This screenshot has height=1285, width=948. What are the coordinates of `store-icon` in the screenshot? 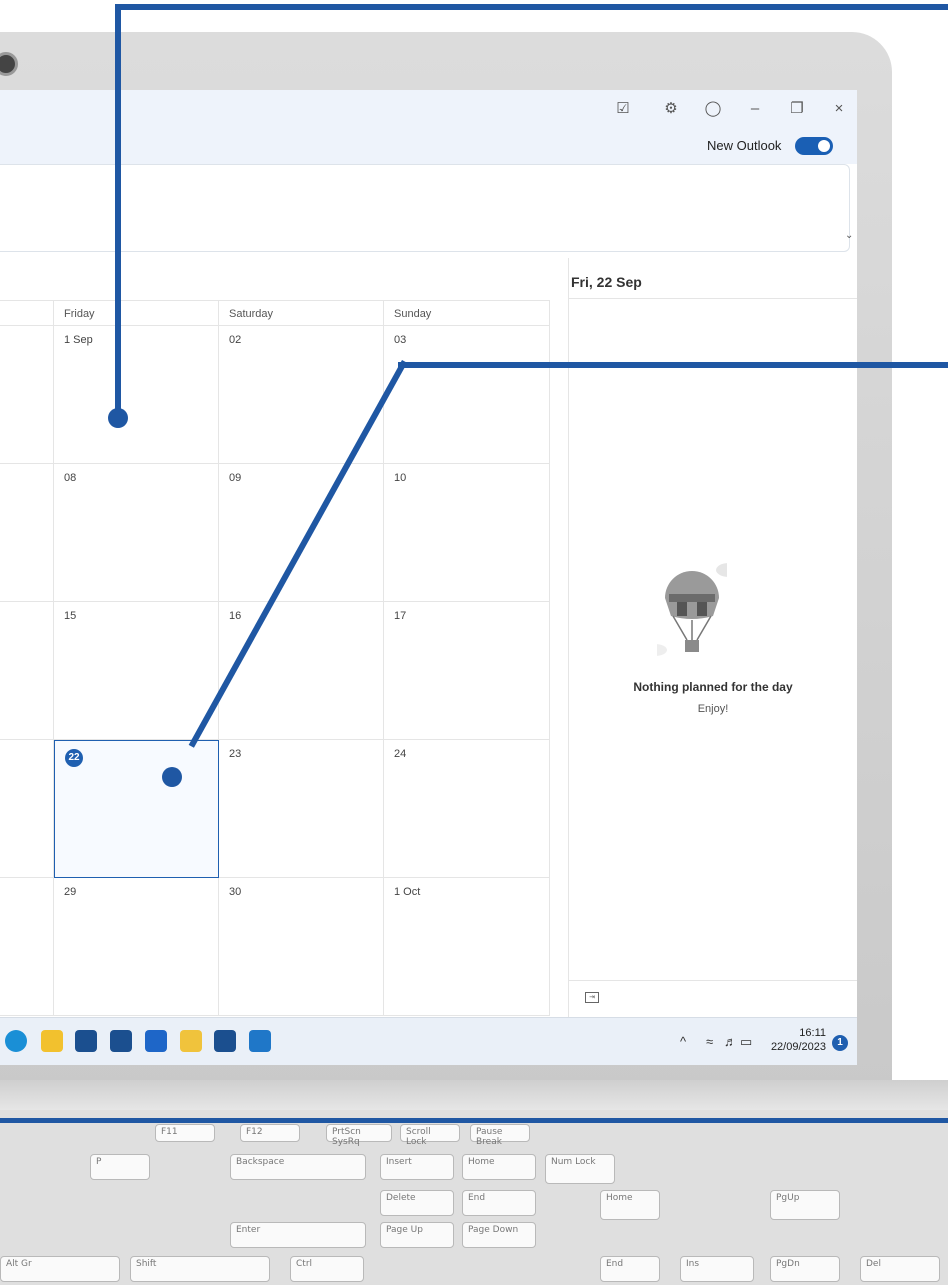 It's located at (225, 1041).